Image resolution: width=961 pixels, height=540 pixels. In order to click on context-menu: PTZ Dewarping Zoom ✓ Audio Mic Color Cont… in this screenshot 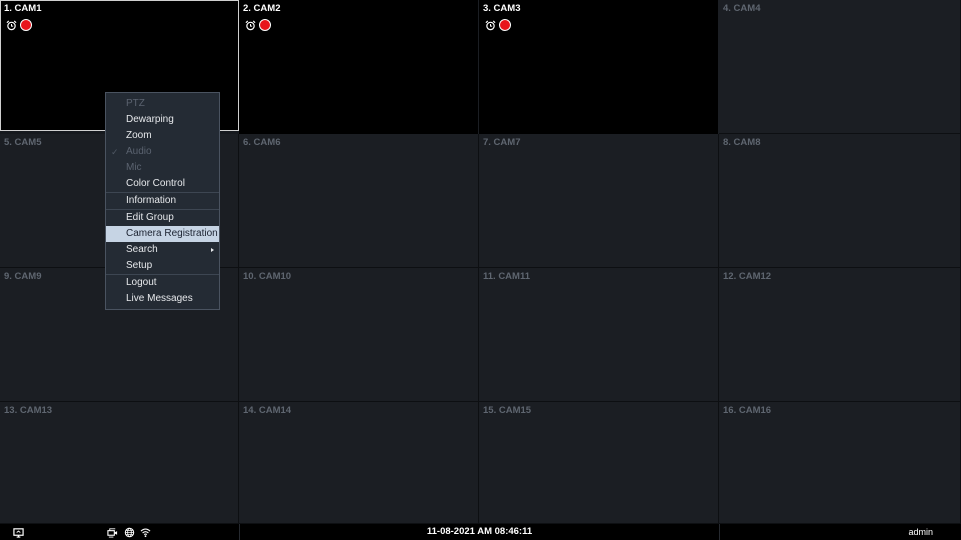, I will do `click(162, 201)`.